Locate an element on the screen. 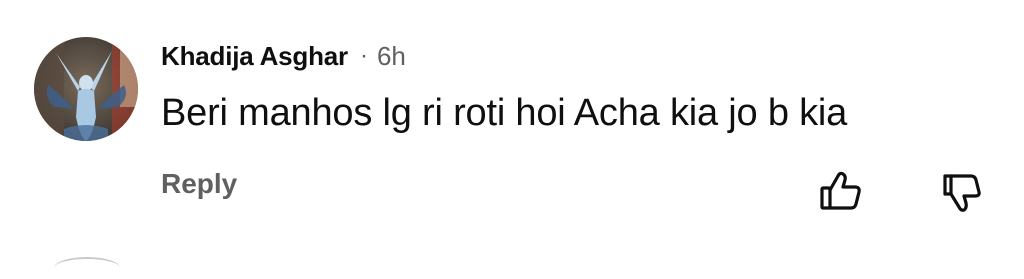  next-comment-avatar is located at coordinates (87, 268).